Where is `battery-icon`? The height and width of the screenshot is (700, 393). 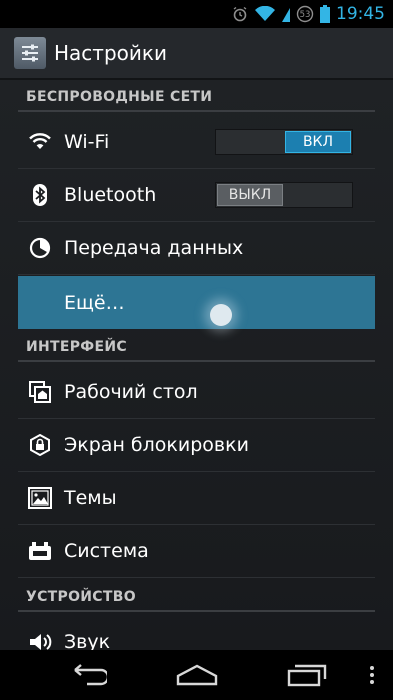 battery-icon is located at coordinates (325, 14).